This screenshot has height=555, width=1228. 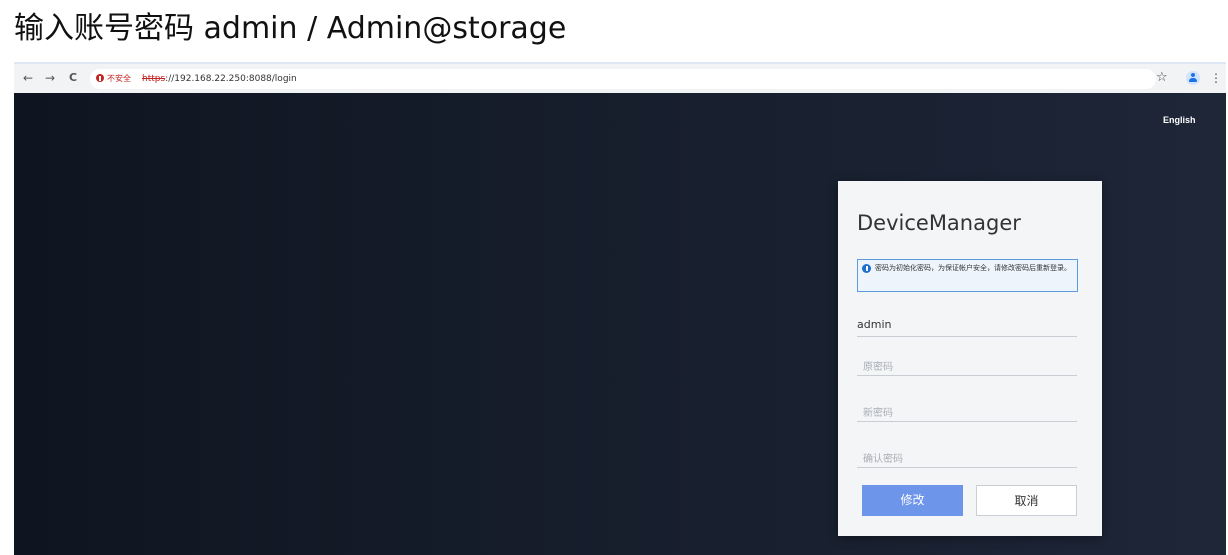 What do you see at coordinates (623, 79) in the screenshot?
I see `address-bar: 不安全 https://192.168.22.250:8088/login` at bounding box center [623, 79].